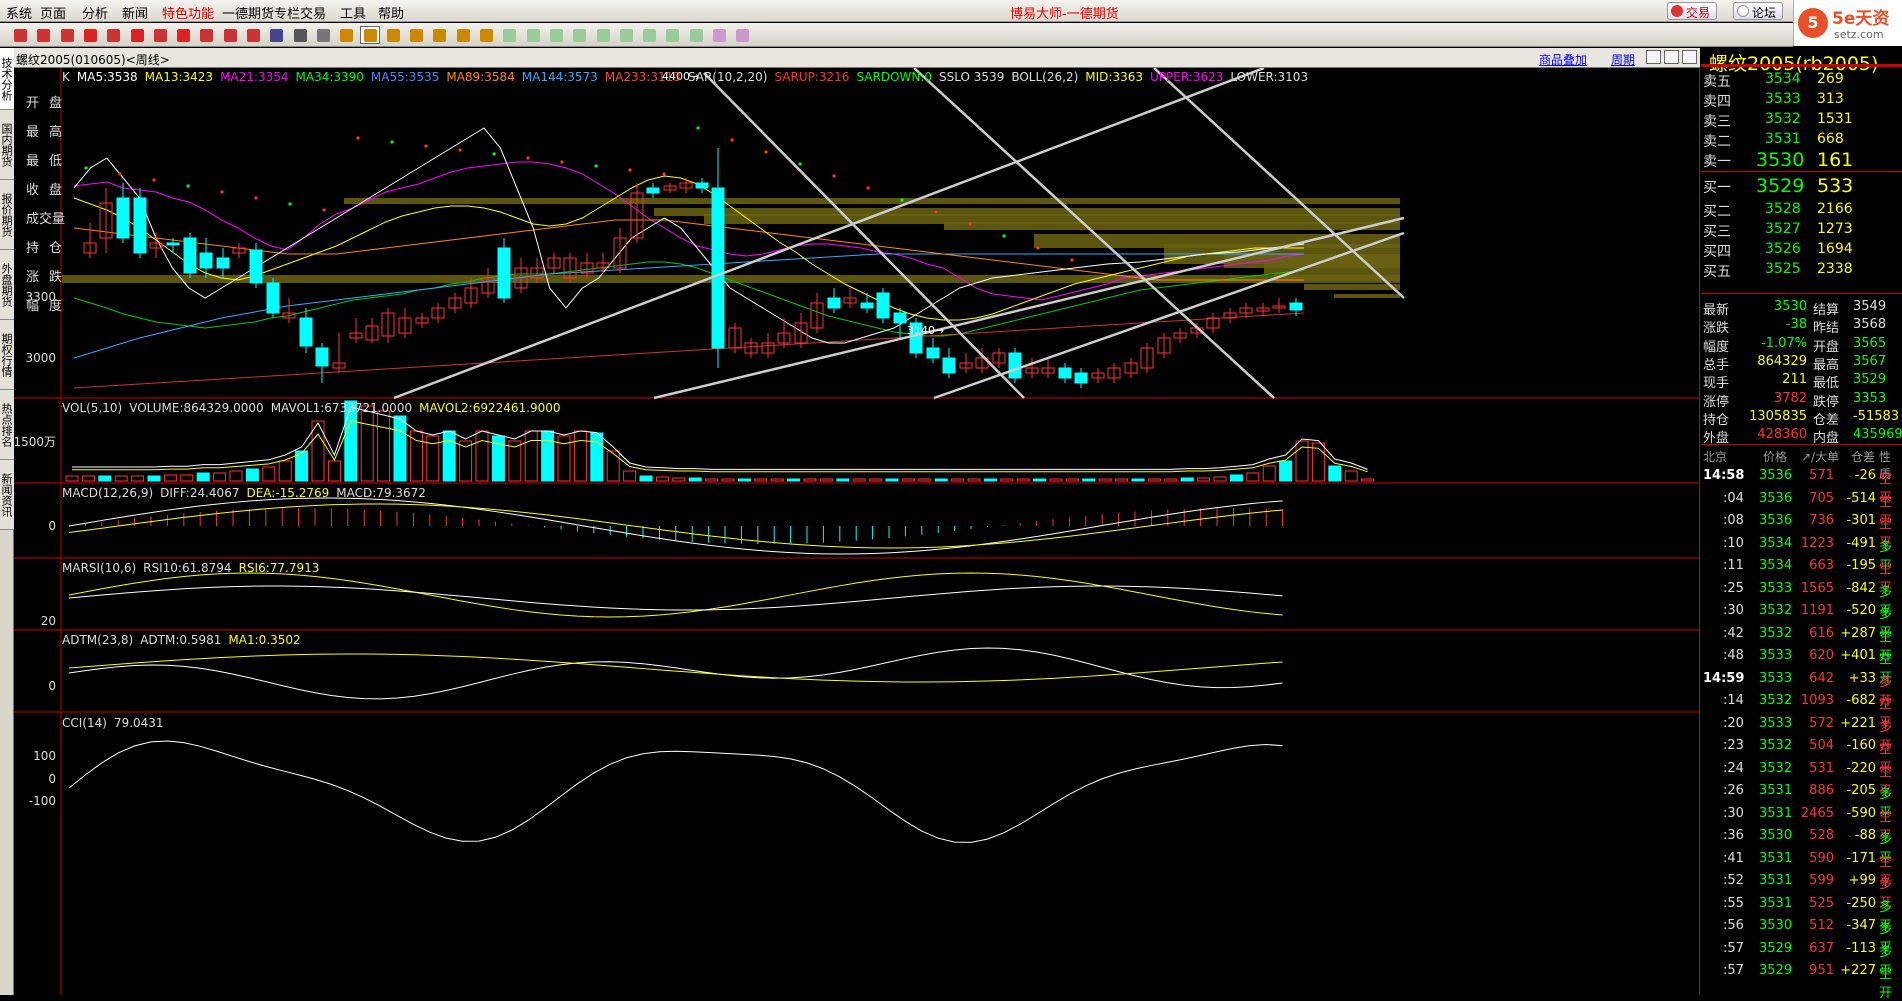  I want to click on toolbar-trend-button, so click(160, 35).